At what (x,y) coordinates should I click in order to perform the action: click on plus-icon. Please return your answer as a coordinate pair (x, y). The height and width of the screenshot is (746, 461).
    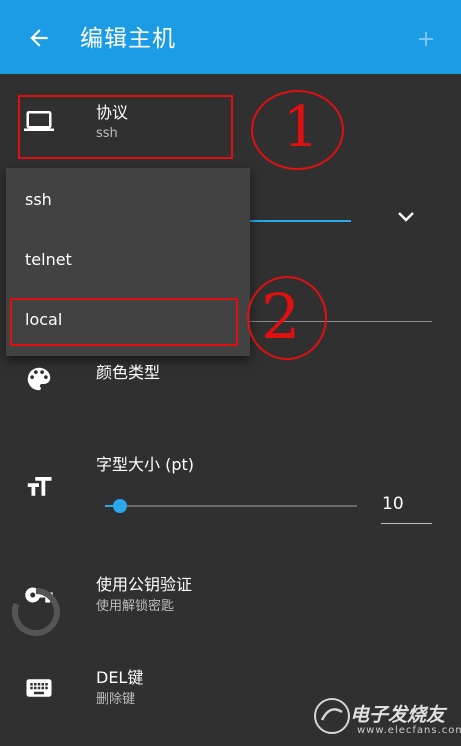
    Looking at the image, I should click on (426, 39).